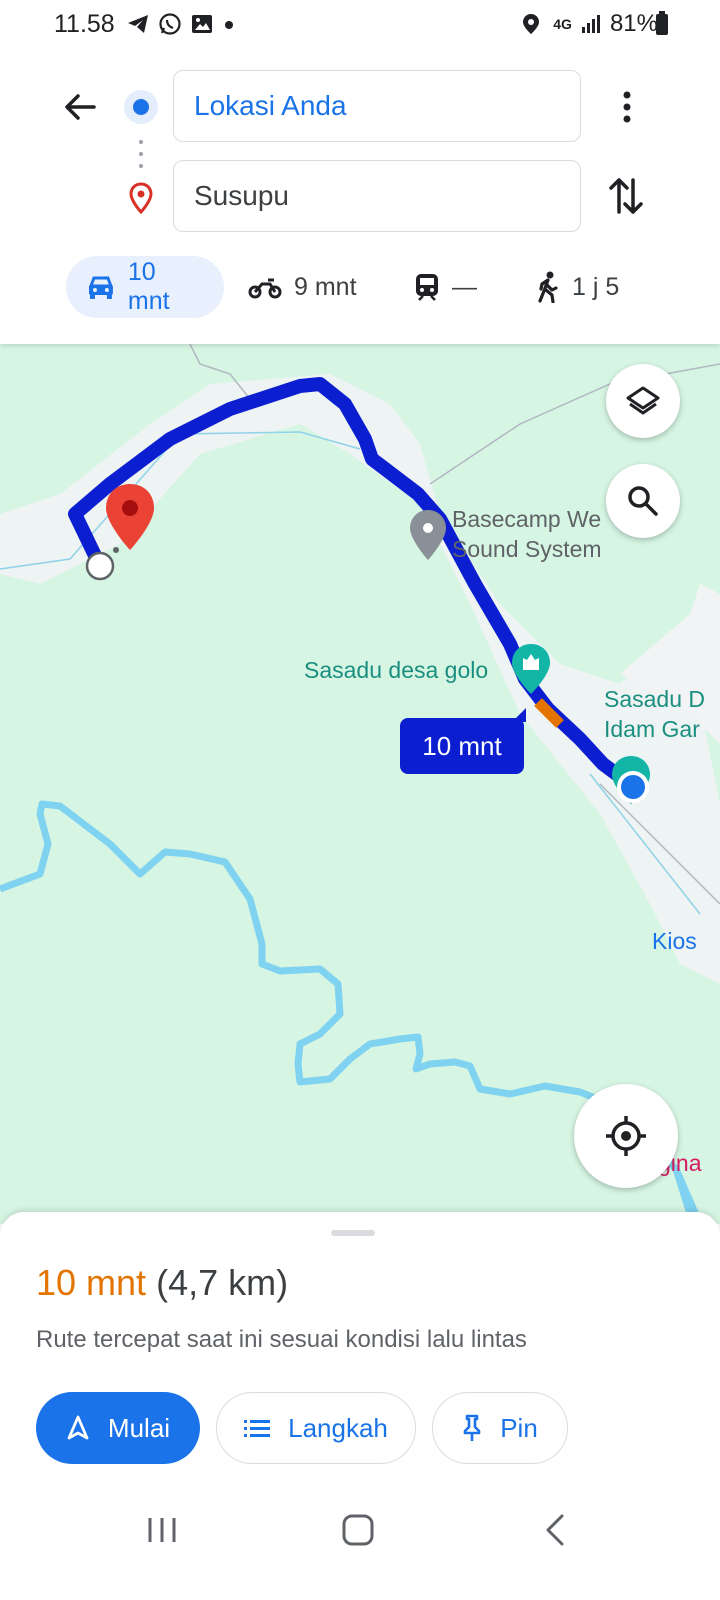 The image size is (720, 1600). I want to click on back-button, so click(80, 107).